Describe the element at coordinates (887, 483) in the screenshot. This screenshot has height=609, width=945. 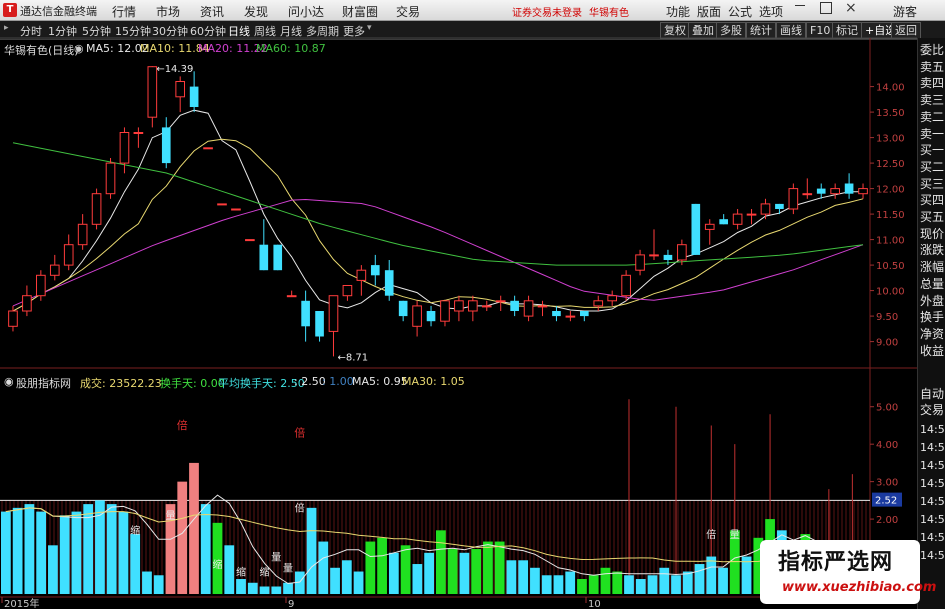
I see `indicator-tick-label: 3.00` at that location.